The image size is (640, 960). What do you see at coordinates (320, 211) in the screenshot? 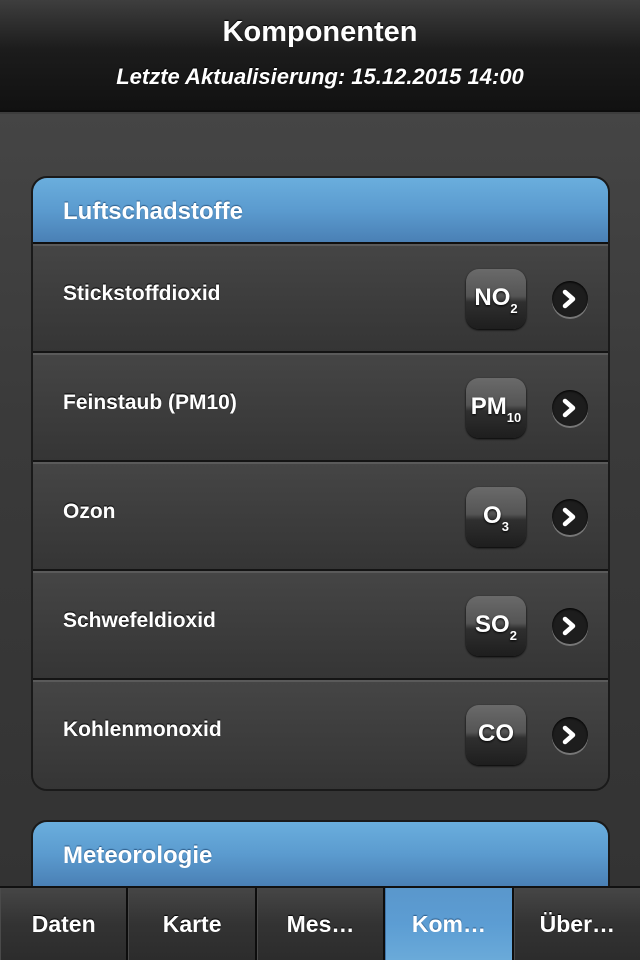
I see `group-header: Luftschadstoffe` at bounding box center [320, 211].